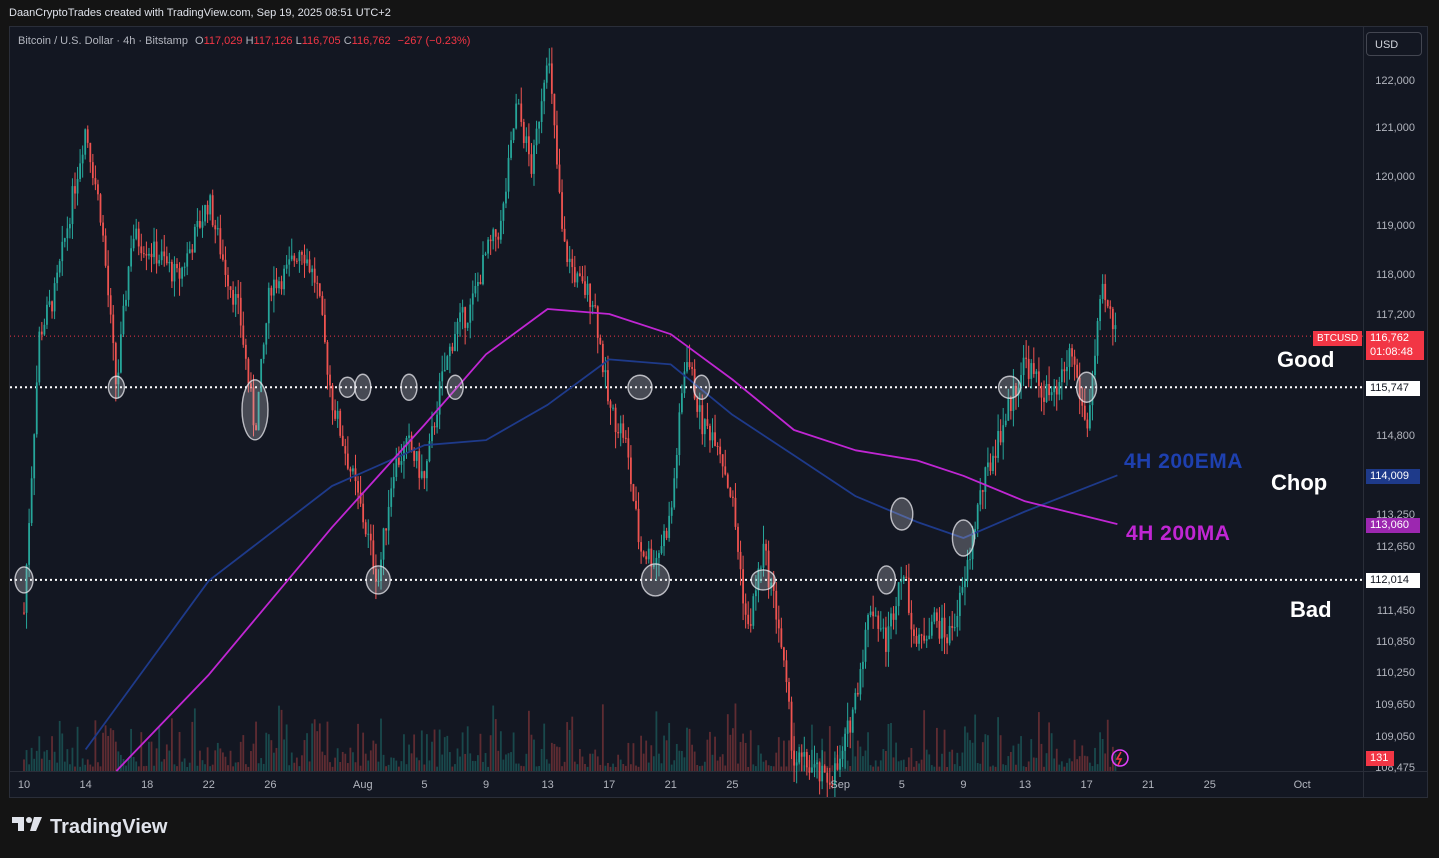 The height and width of the screenshot is (858, 1439). I want to click on symbol-title: Bitcoin / U.S. Dollar · 4h · Bitstamp, so click(103, 41).